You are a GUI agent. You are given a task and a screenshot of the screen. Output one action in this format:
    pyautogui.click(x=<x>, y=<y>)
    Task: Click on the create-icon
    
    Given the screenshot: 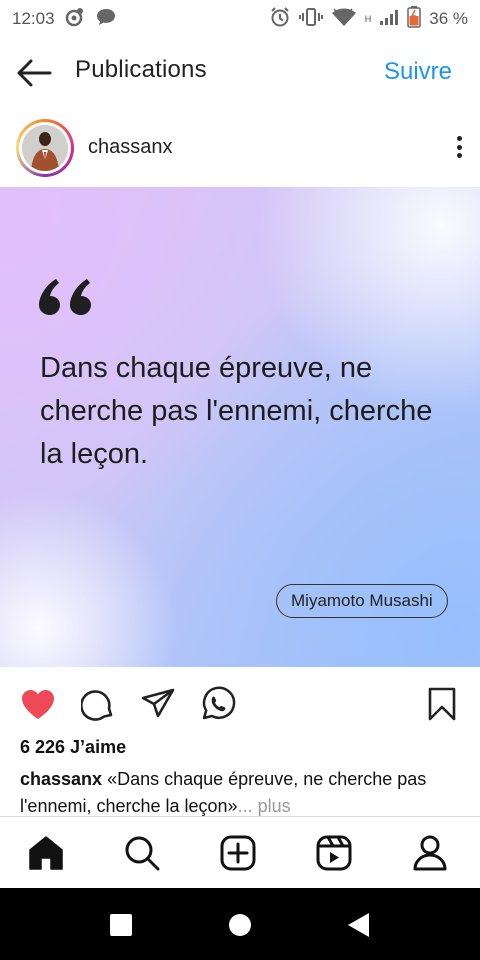 What is the action you would take?
    pyautogui.click(x=238, y=853)
    